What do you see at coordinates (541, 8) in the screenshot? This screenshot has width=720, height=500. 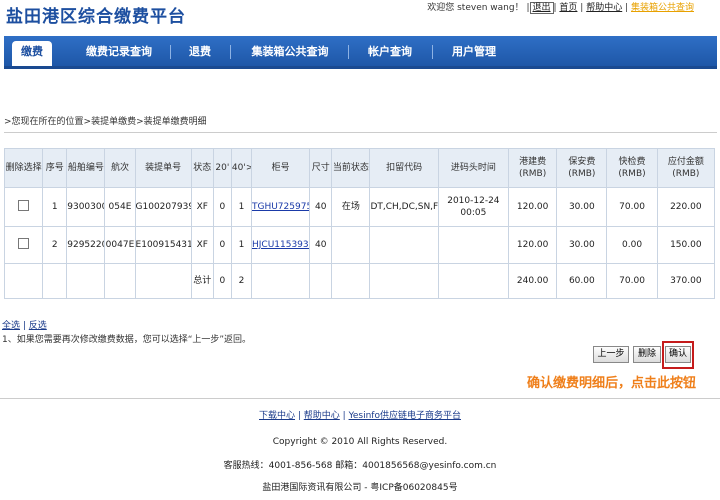 I see `logout-link: 退出` at bounding box center [541, 8].